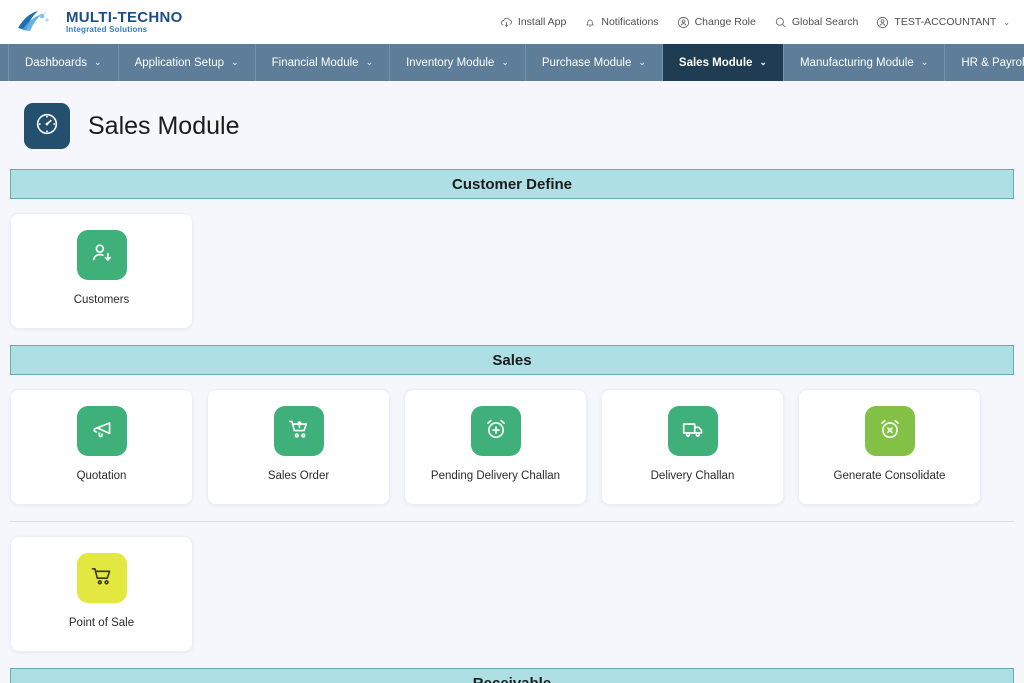 The height and width of the screenshot is (683, 1024). I want to click on shopping-cart-icon, so click(102, 578).